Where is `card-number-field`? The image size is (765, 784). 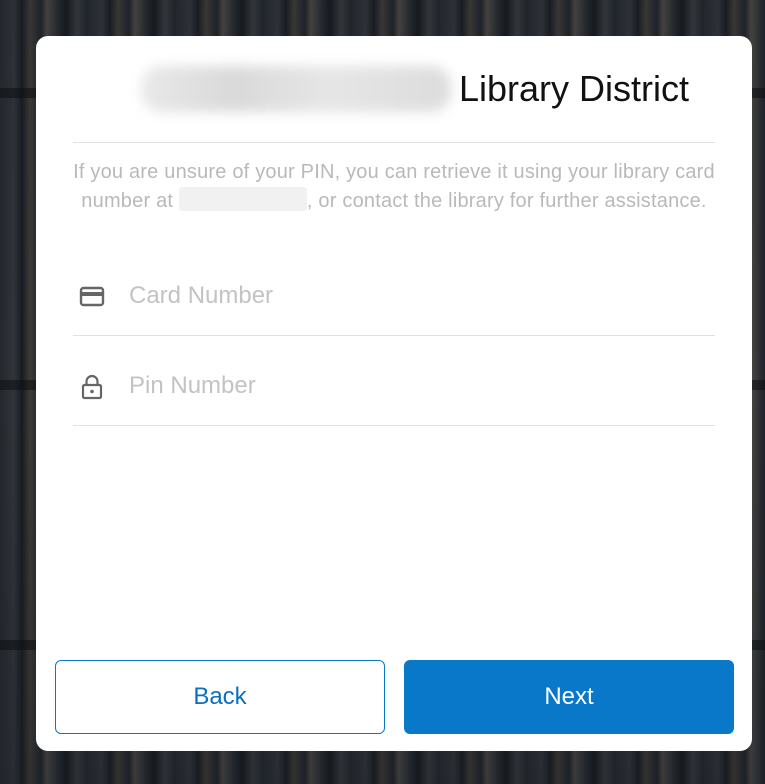
card-number-field is located at coordinates (394, 291).